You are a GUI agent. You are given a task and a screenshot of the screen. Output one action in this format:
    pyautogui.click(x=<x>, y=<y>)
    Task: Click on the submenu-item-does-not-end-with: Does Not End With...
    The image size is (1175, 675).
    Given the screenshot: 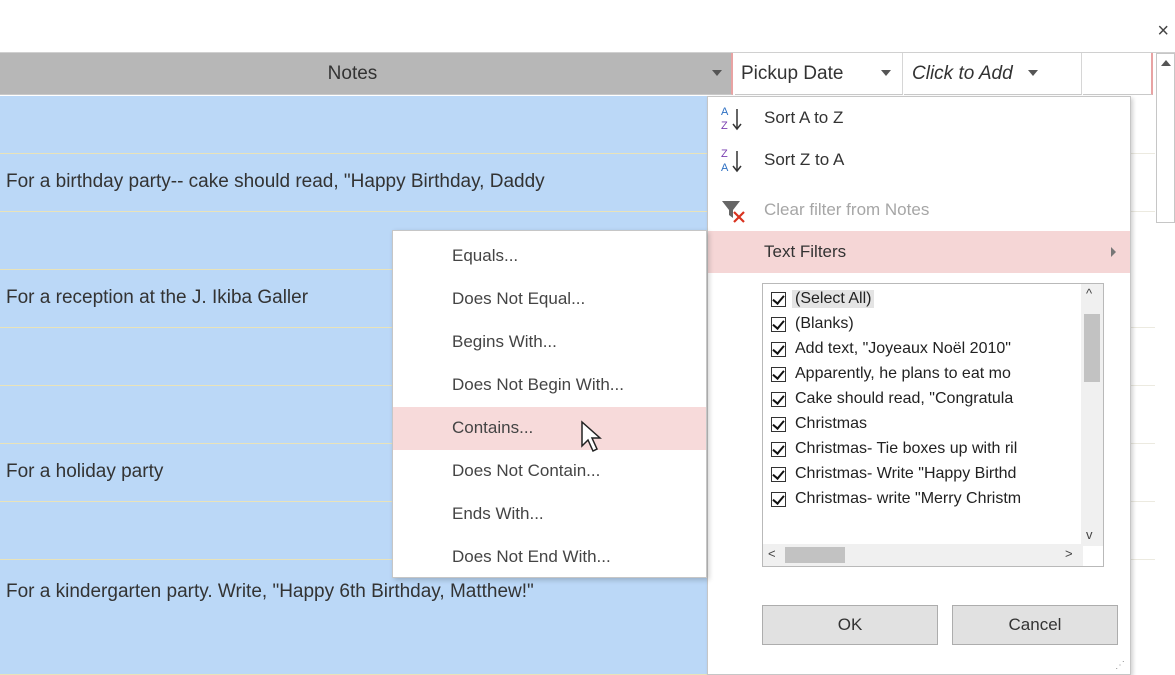 What is the action you would take?
    pyautogui.click(x=549, y=557)
    